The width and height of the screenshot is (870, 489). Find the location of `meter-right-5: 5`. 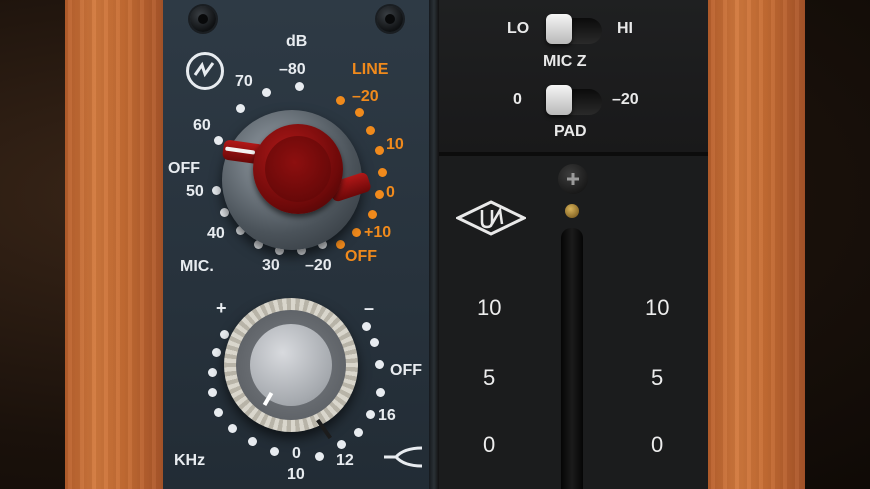

meter-right-5: 5 is located at coordinates (657, 377).